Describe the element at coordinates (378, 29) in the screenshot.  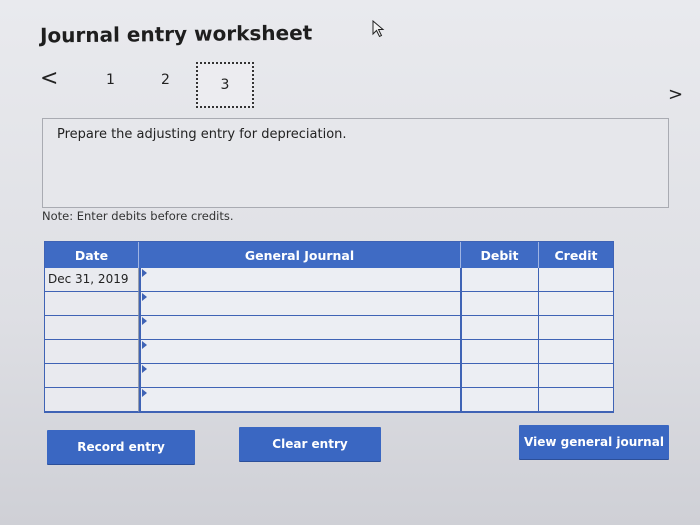
I see `pointer-cursor-icon` at that location.